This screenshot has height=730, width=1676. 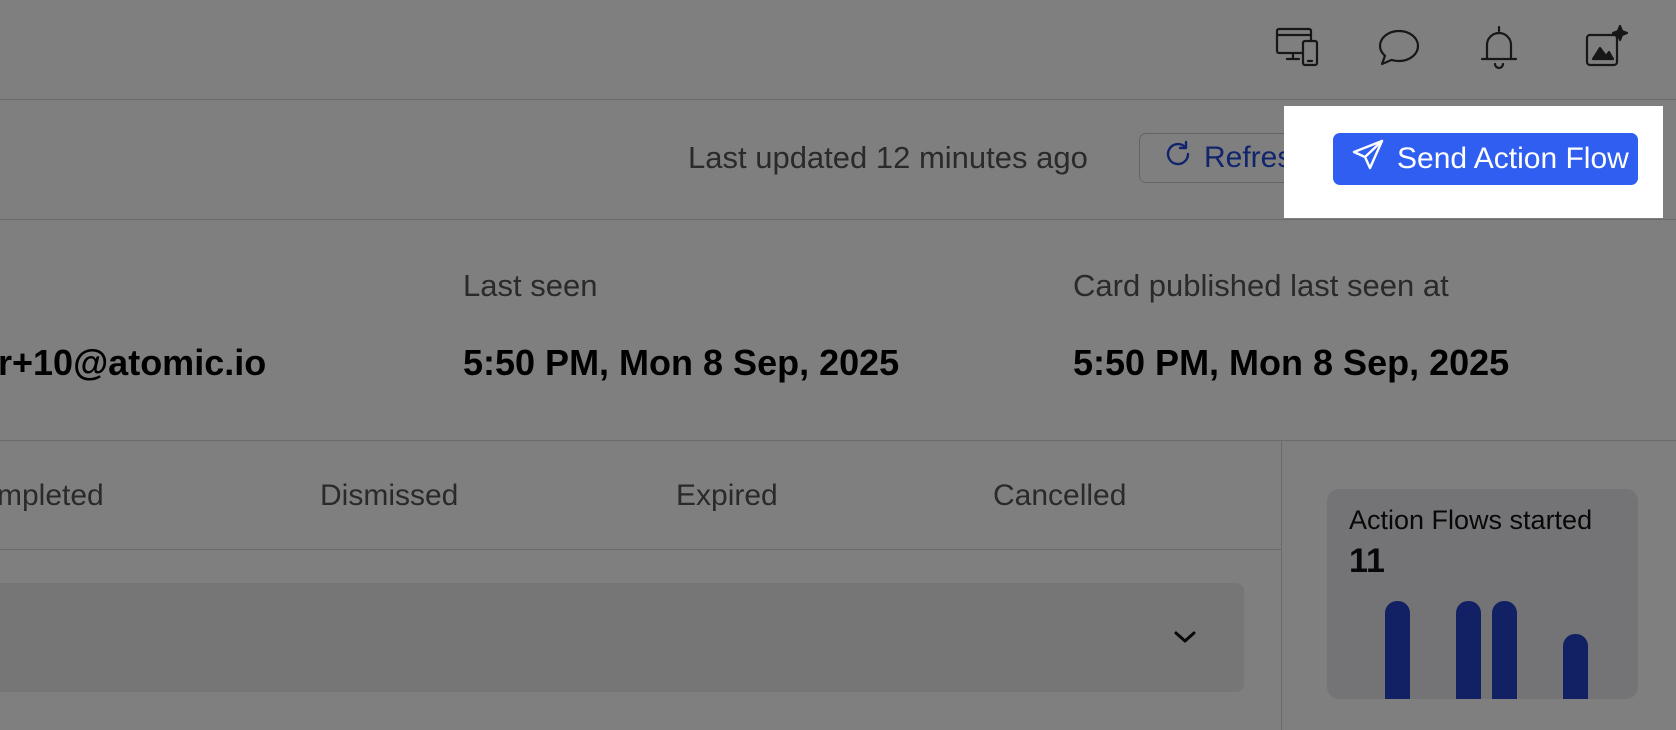 I want to click on tab-completed: mpleted, so click(x=52, y=496).